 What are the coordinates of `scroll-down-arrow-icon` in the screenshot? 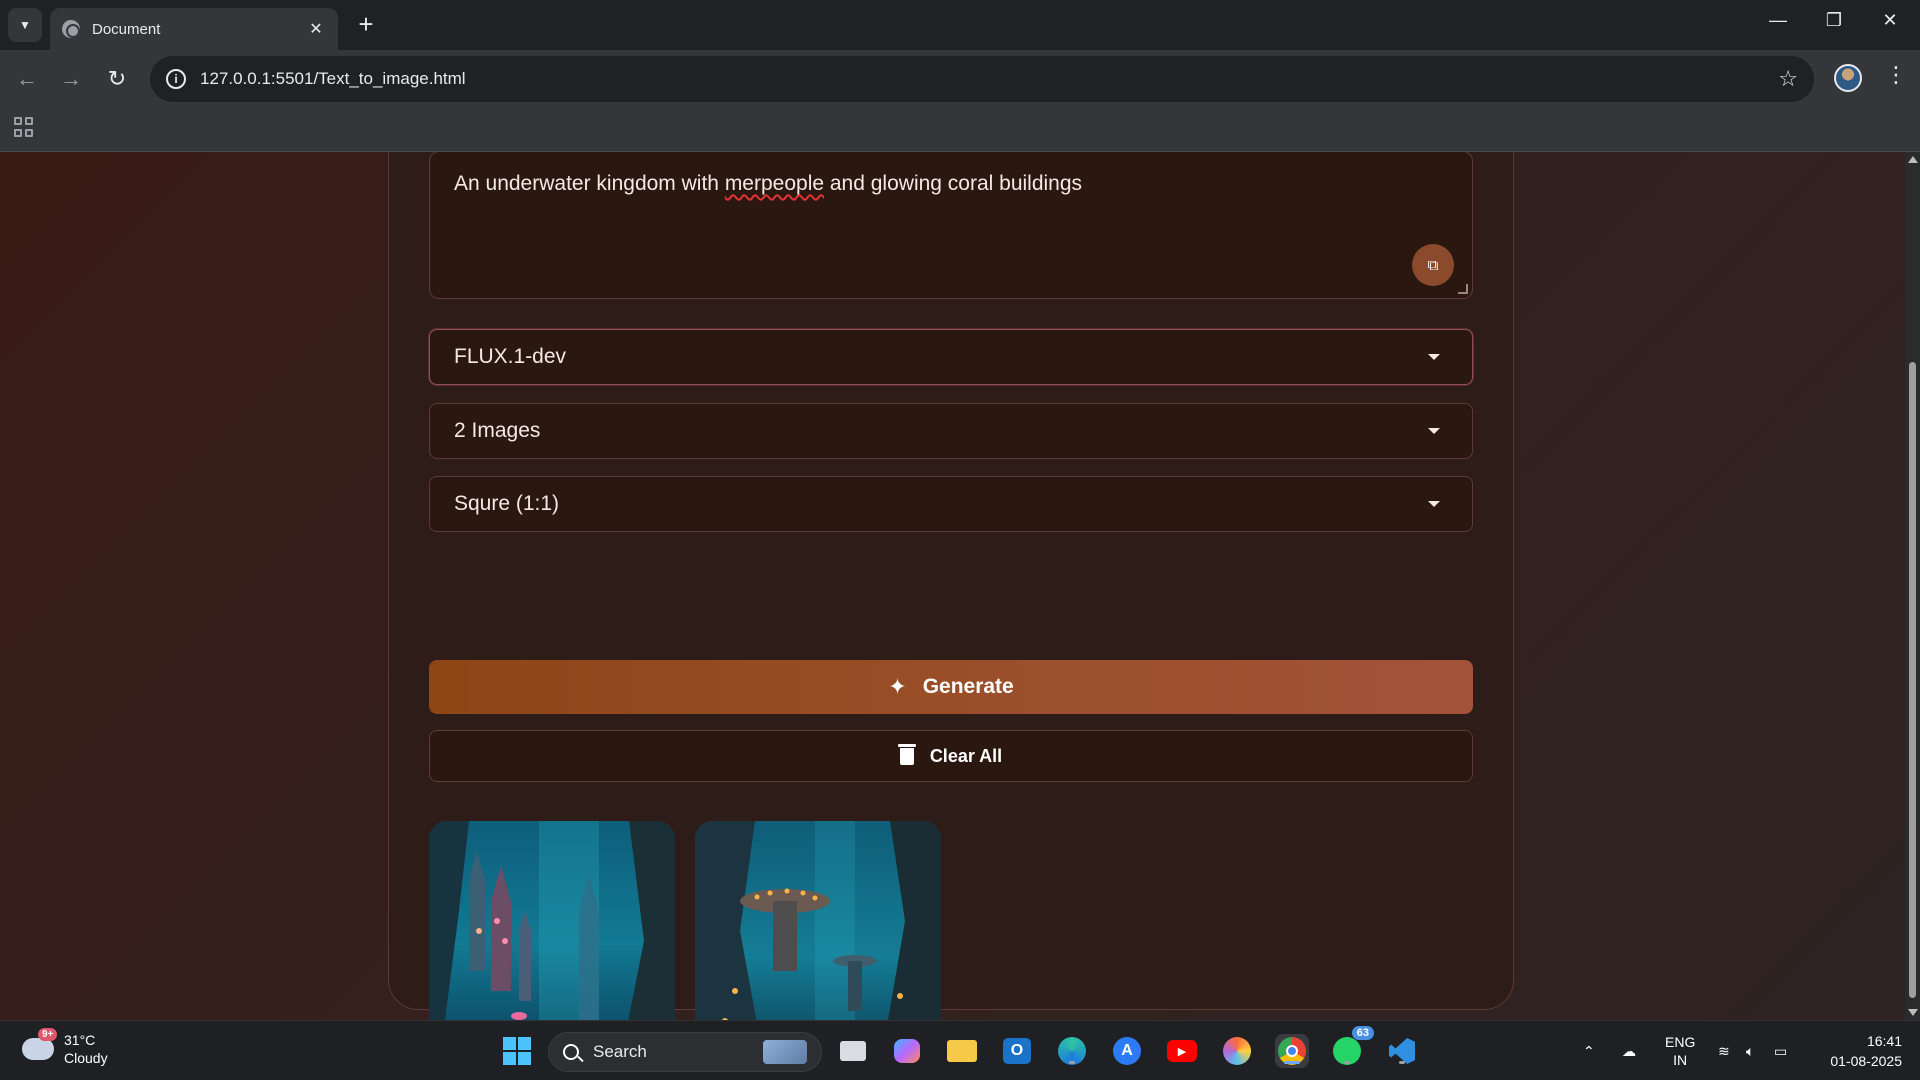 It's located at (1913, 1012).